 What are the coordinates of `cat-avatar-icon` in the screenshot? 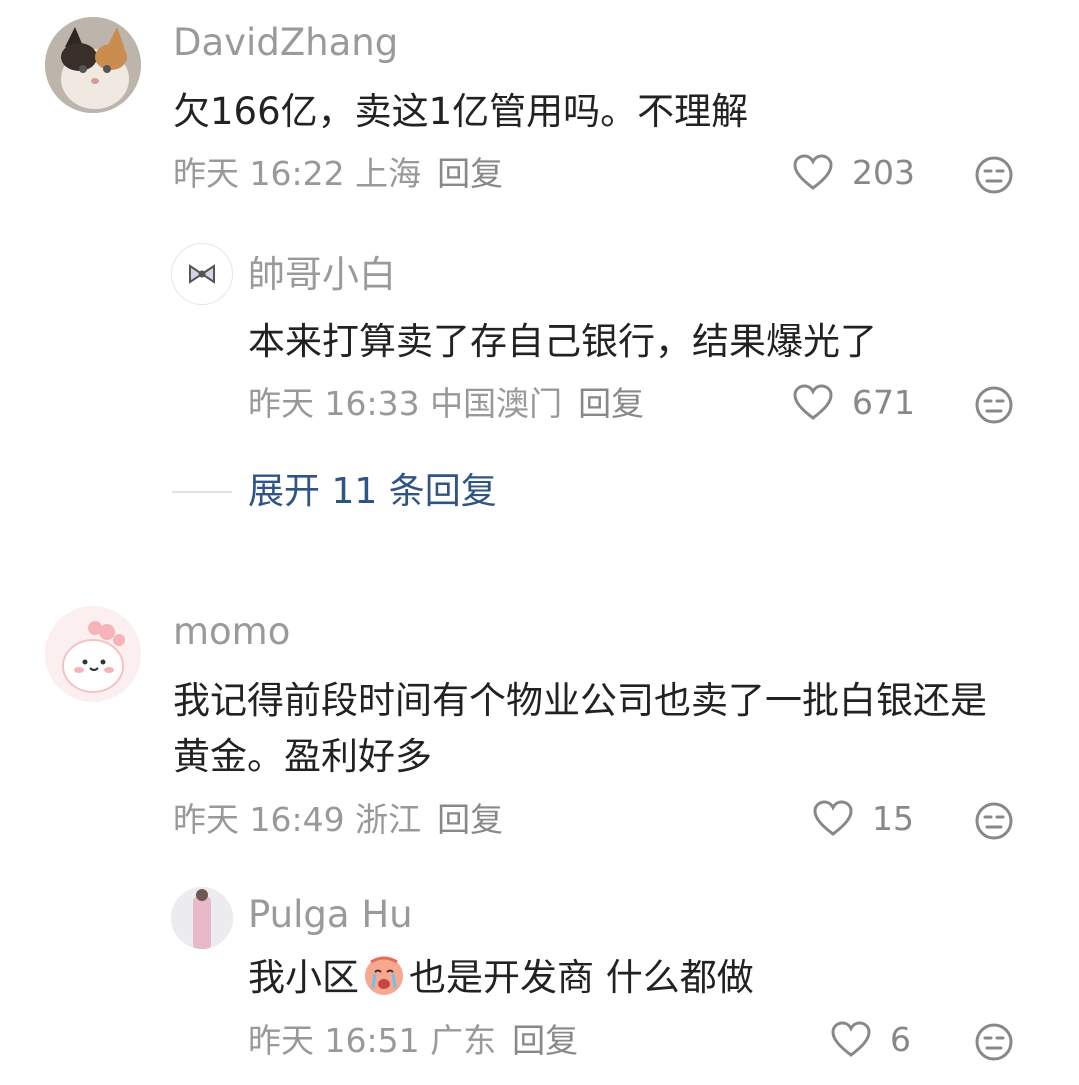 It's located at (93, 65).